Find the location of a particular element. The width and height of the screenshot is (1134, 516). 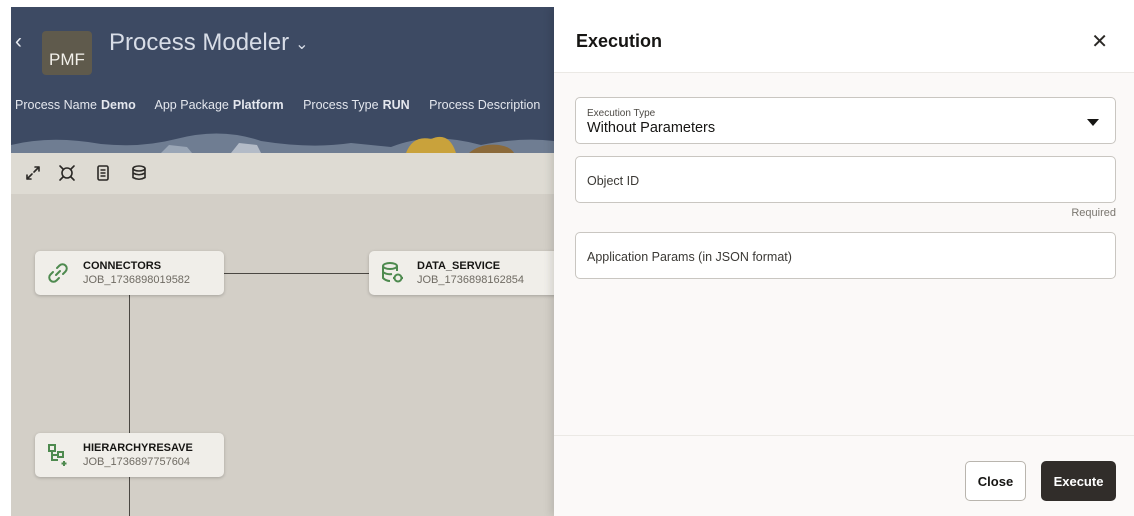

app-logo-text: PMF is located at coordinates (67, 59).